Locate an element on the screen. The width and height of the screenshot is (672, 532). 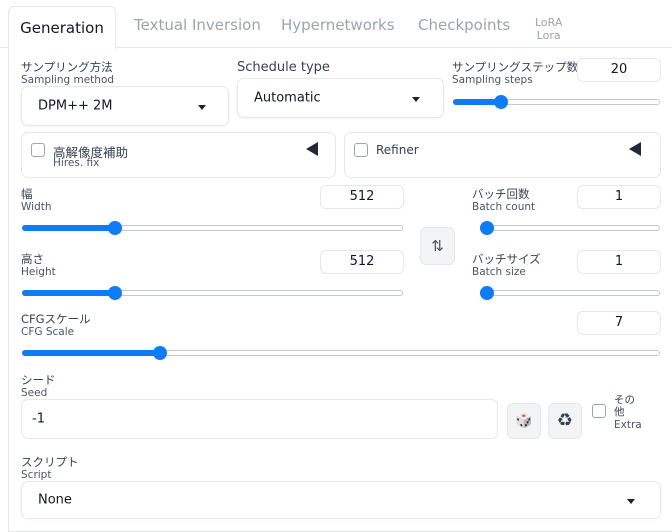
batch-size-label-ja: バッチサイズ is located at coordinates (506, 259).